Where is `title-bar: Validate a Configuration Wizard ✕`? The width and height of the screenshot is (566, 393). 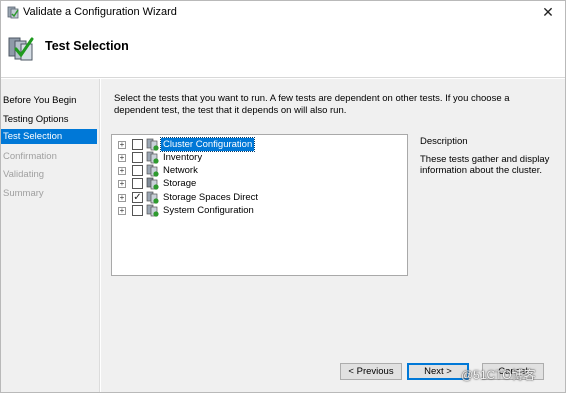 title-bar: Validate a Configuration Wizard ✕ is located at coordinates (283, 13).